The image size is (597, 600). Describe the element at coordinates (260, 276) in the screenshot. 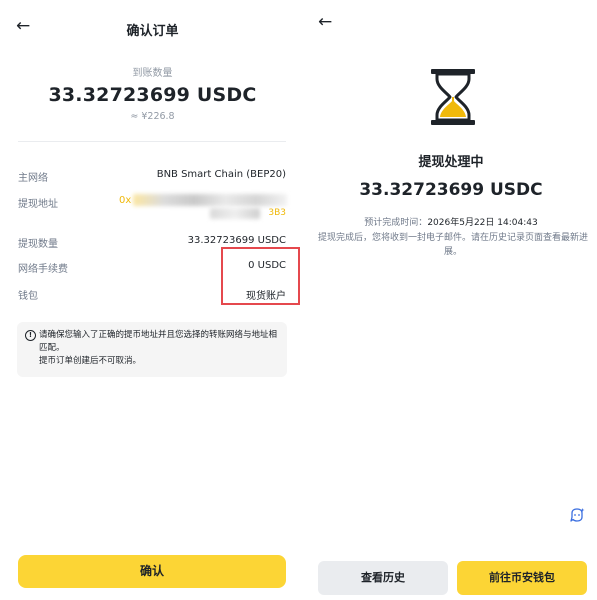

I see `highlight-box` at that location.